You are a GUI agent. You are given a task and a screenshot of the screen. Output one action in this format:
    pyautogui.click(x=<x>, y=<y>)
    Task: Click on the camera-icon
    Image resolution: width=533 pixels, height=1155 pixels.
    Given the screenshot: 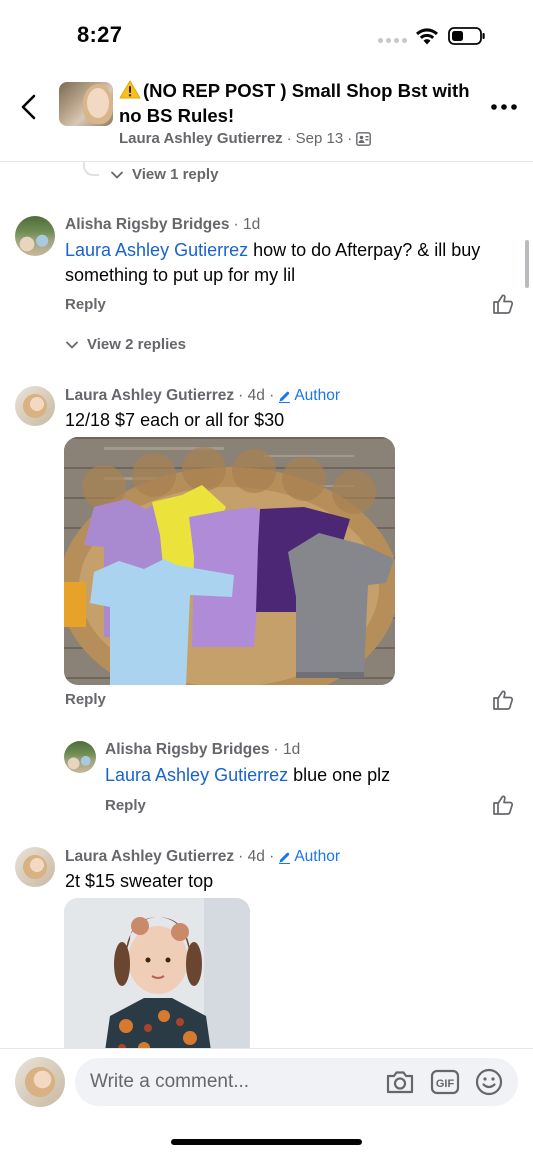 What is the action you would take?
    pyautogui.click(x=400, y=1082)
    